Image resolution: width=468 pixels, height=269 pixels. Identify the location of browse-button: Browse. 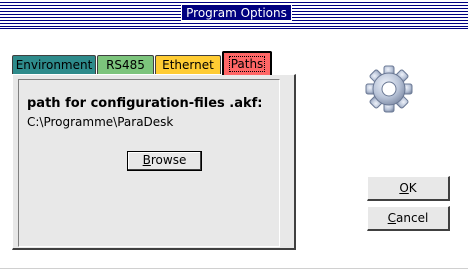
(164, 161).